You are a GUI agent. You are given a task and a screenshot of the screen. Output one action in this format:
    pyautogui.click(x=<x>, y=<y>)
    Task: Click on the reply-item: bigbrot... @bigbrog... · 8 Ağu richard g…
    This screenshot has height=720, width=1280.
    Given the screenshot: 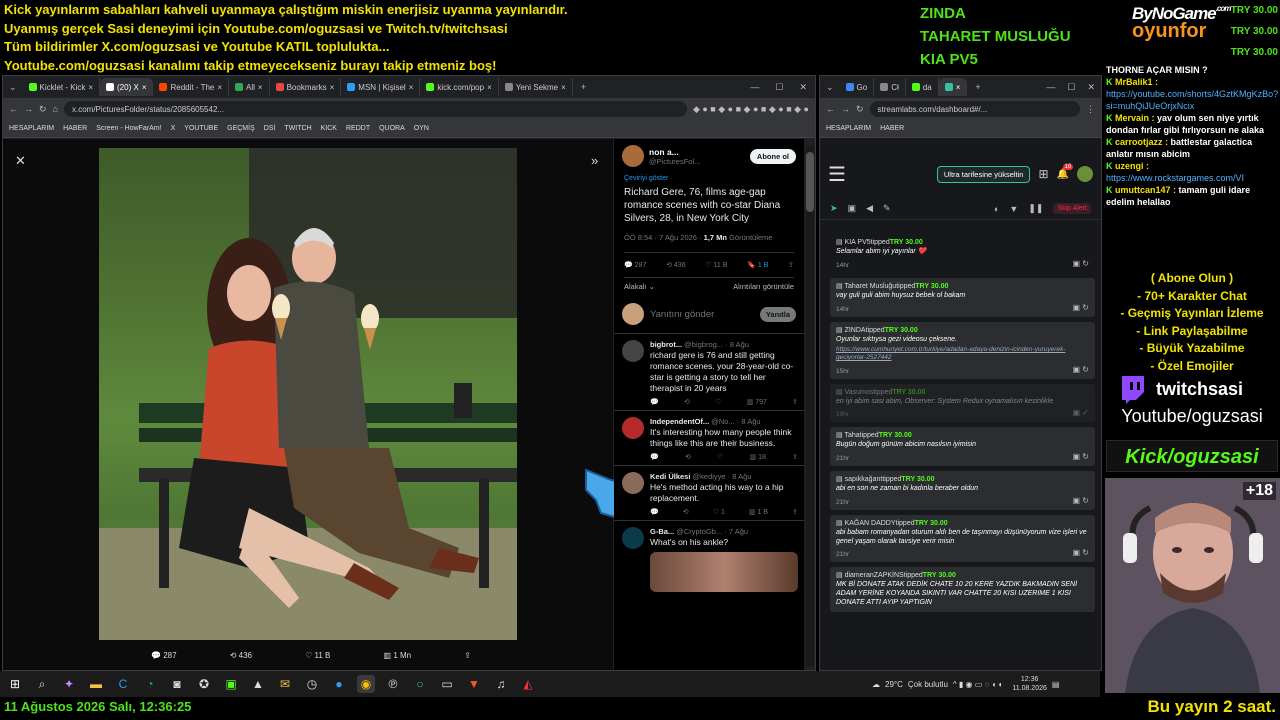 What is the action you would take?
    pyautogui.click(x=709, y=372)
    